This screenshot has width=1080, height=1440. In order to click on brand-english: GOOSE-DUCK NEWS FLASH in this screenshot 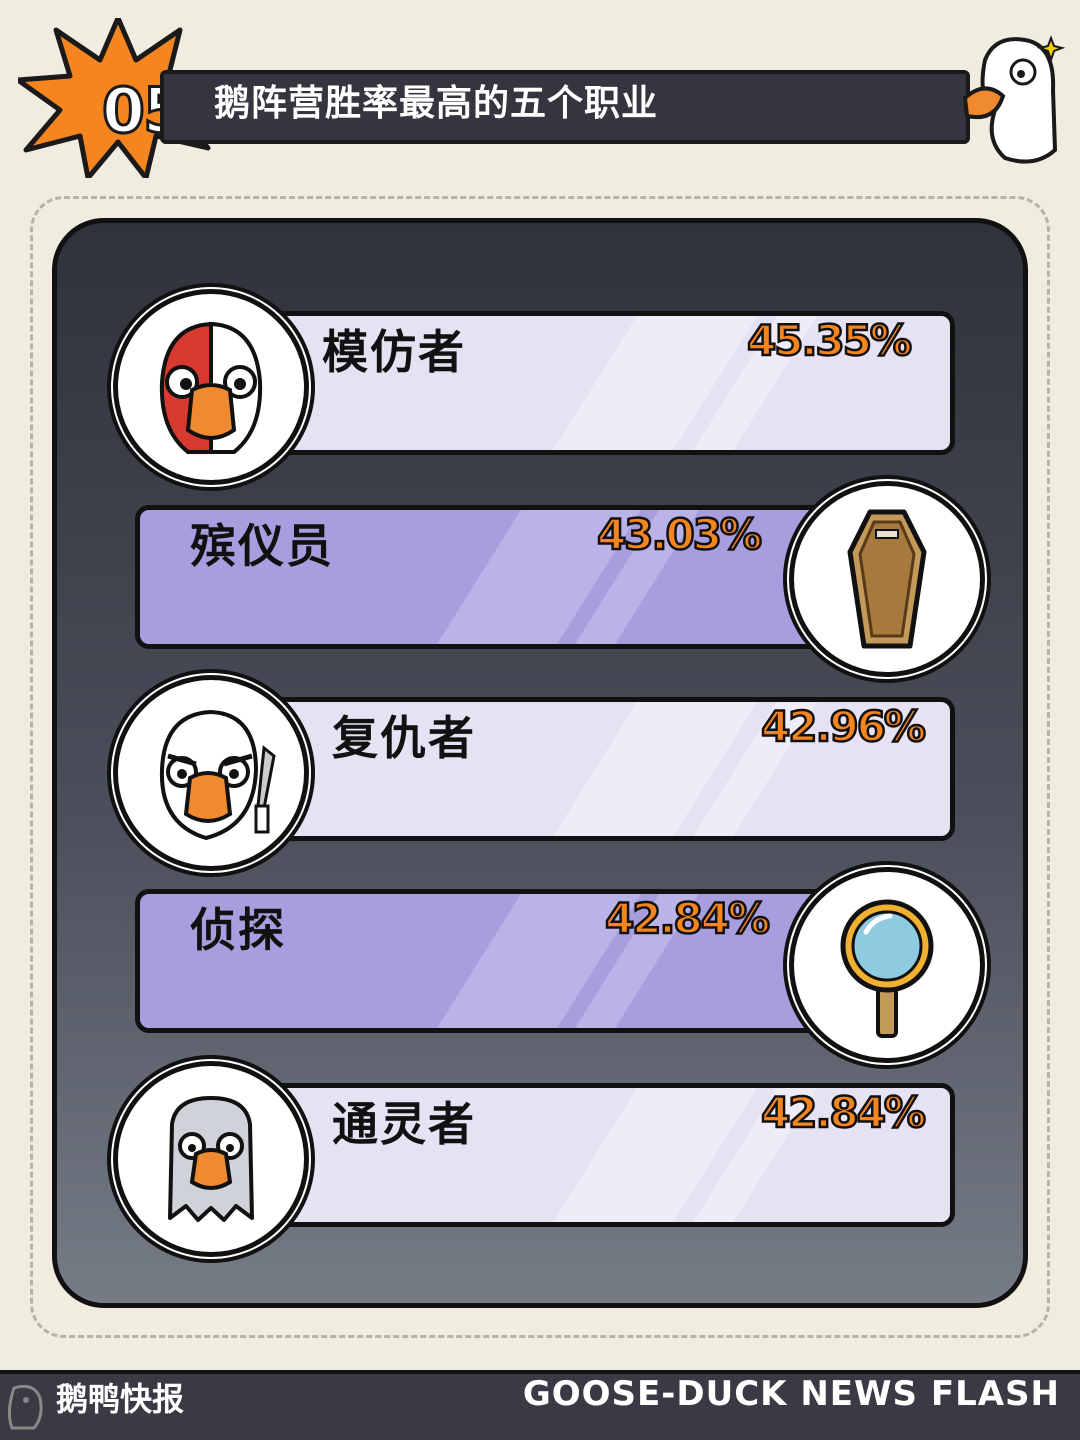, I will do `click(791, 1394)`.